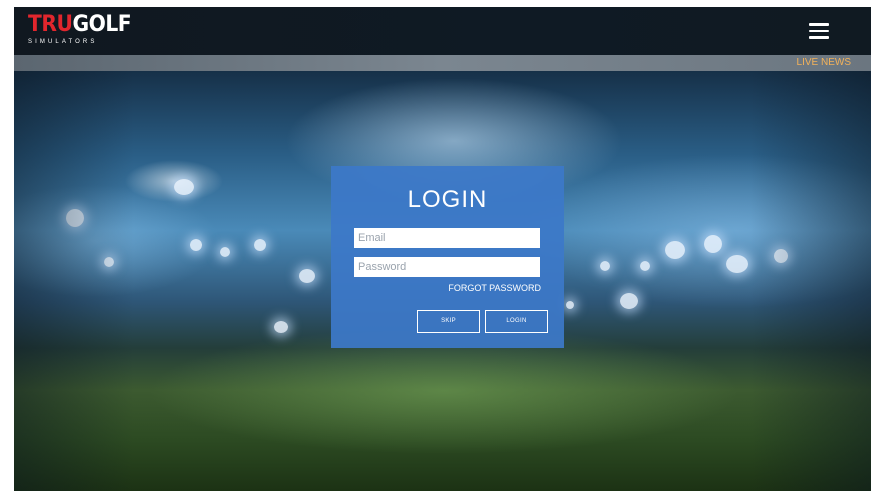 This screenshot has height=491, width=884. I want to click on login-panel: LOGIN FORGOT PASSWORD SKIP LOGIN, so click(447, 257).